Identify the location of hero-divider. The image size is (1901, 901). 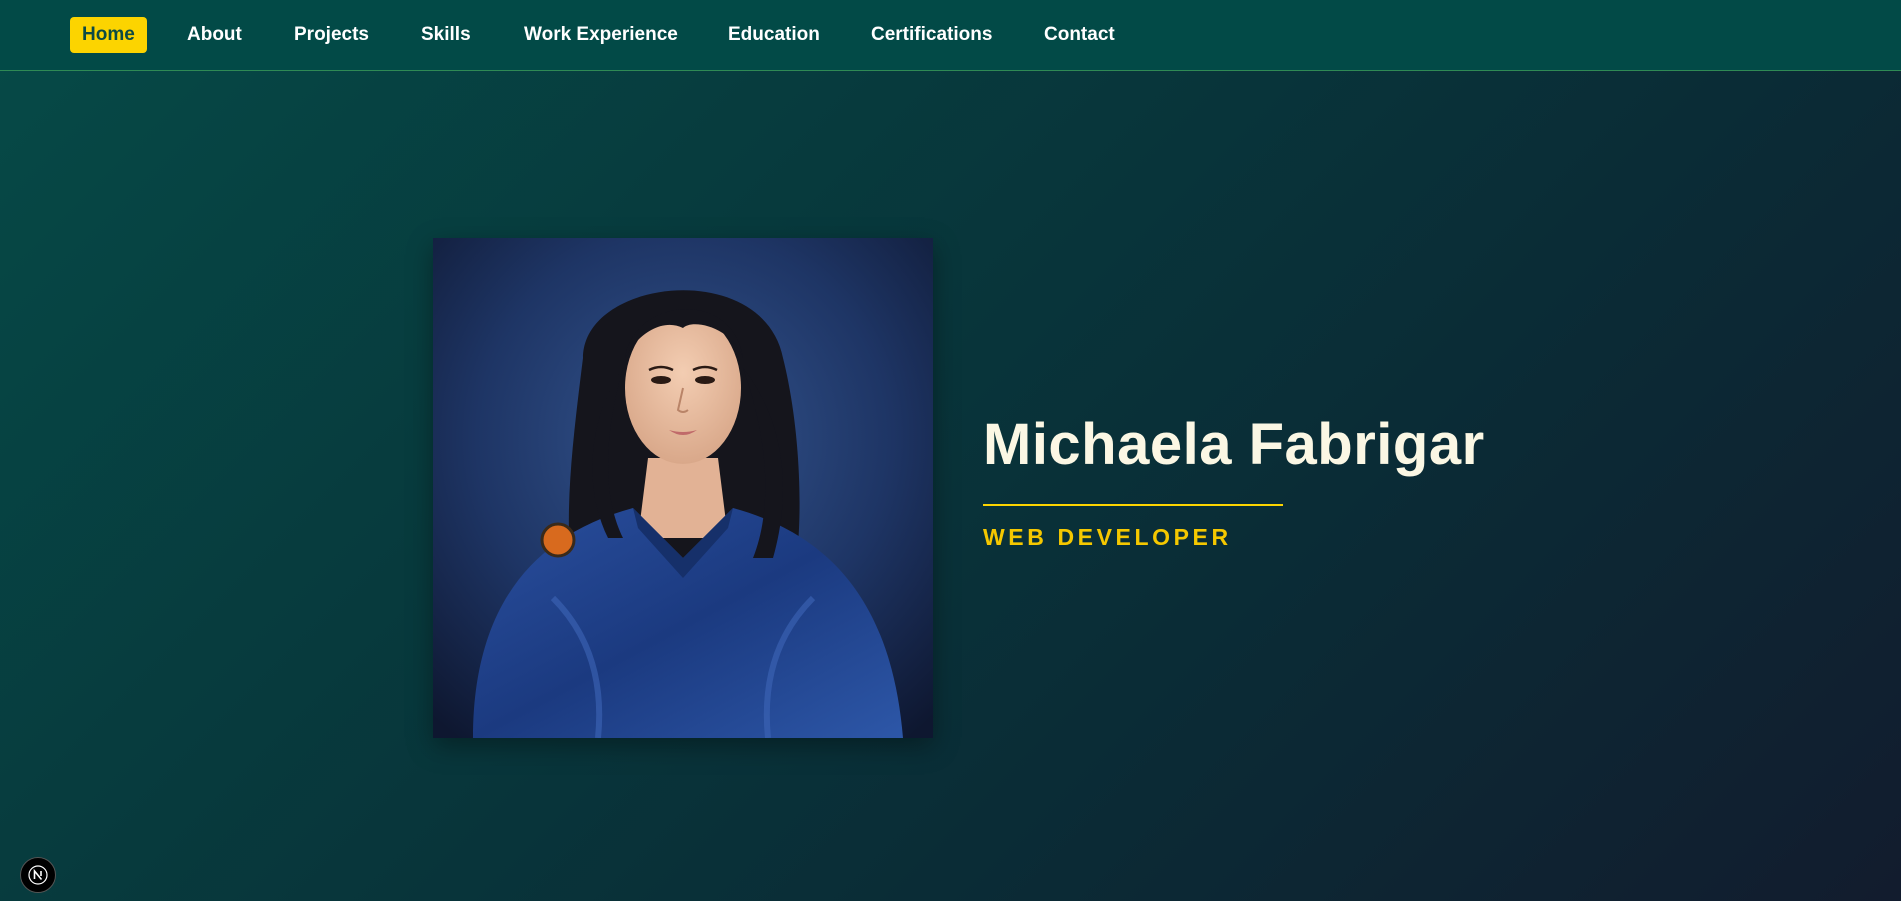
(1133, 505).